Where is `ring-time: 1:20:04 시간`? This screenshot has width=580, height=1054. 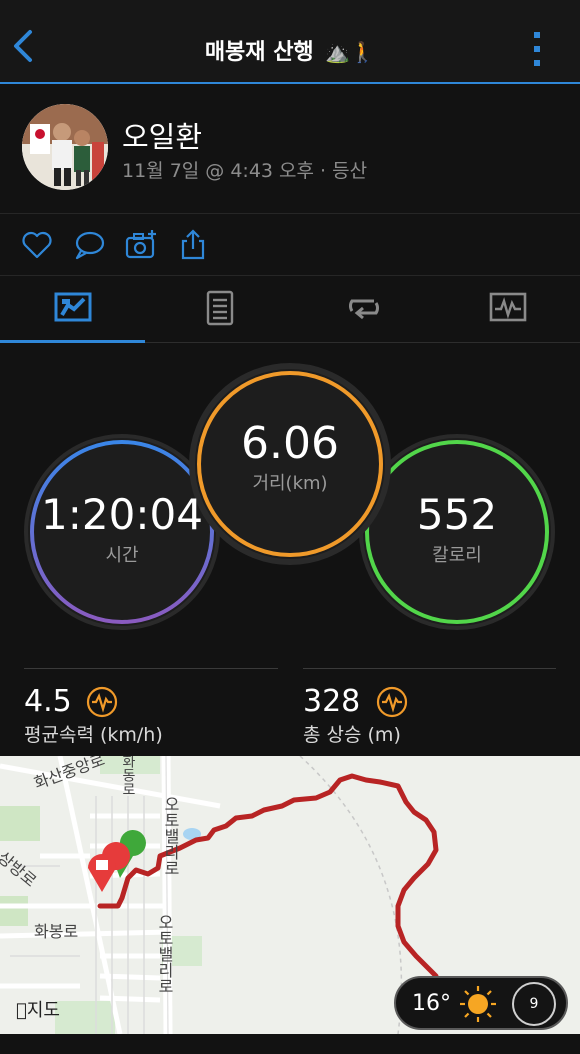
ring-time: 1:20:04 시간 is located at coordinates (122, 535).